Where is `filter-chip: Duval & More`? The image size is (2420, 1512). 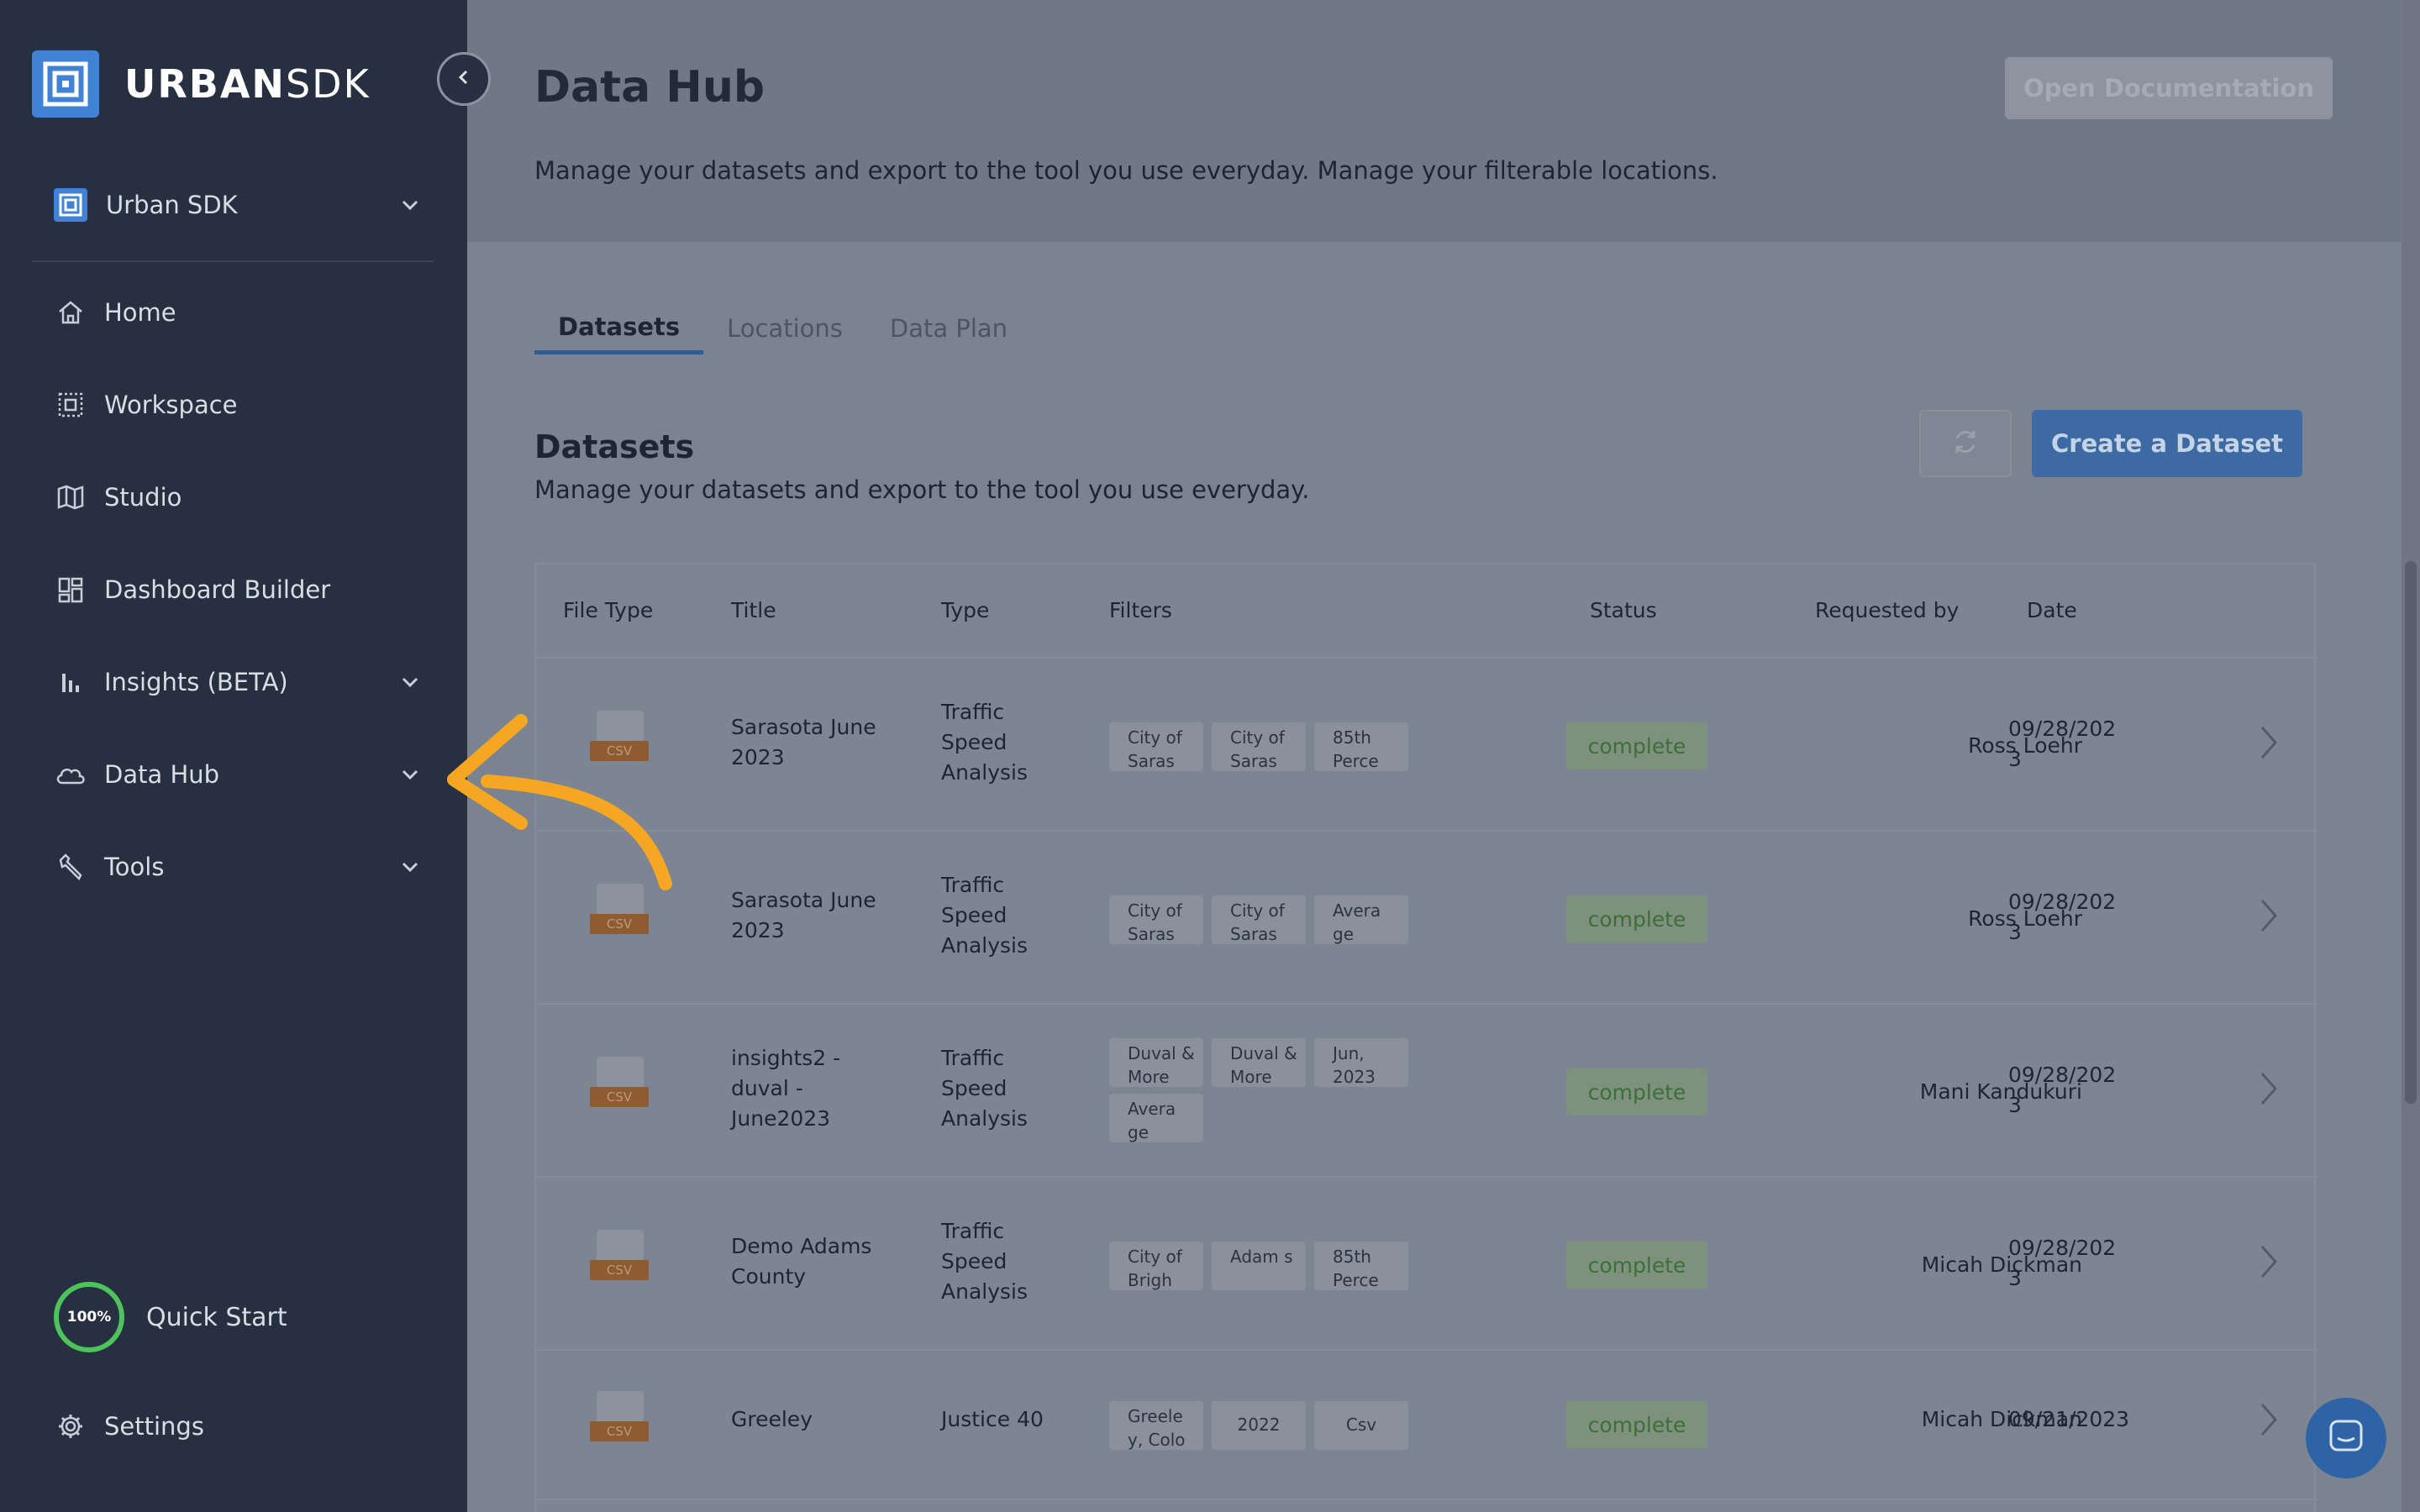
filter-chip: Duval & More is located at coordinates (1259, 1062).